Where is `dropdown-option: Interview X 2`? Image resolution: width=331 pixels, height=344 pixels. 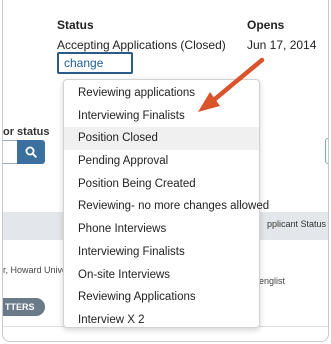 dropdown-option: Interview X 2 is located at coordinates (161, 320).